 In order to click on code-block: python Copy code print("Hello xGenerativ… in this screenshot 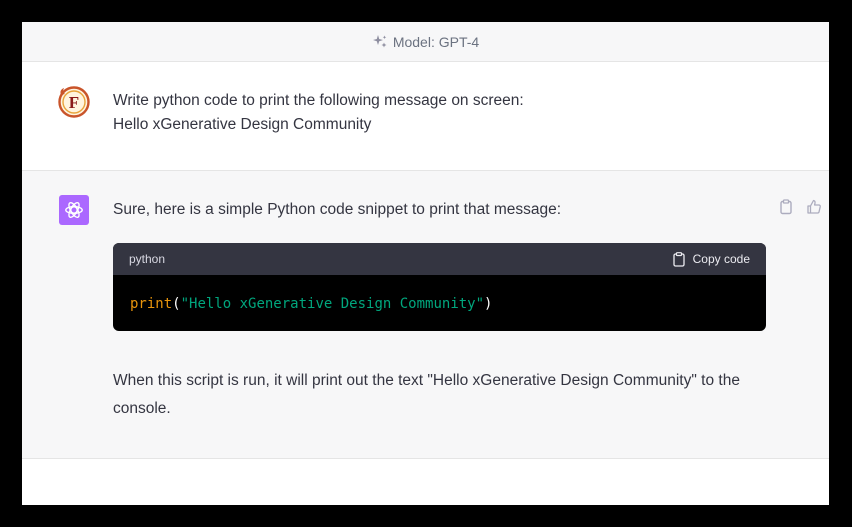, I will do `click(439, 287)`.